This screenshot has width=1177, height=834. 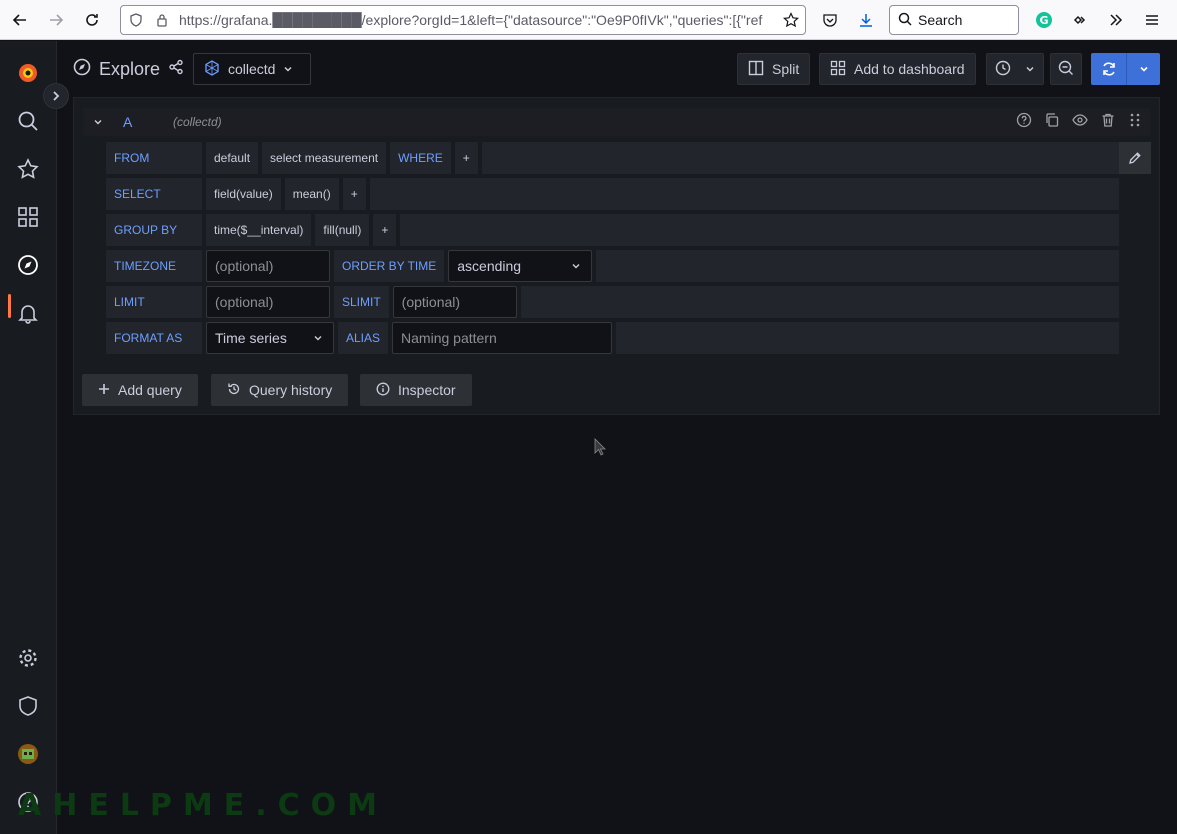 I want to click on from-keyword: FROM, so click(x=154, y=158).